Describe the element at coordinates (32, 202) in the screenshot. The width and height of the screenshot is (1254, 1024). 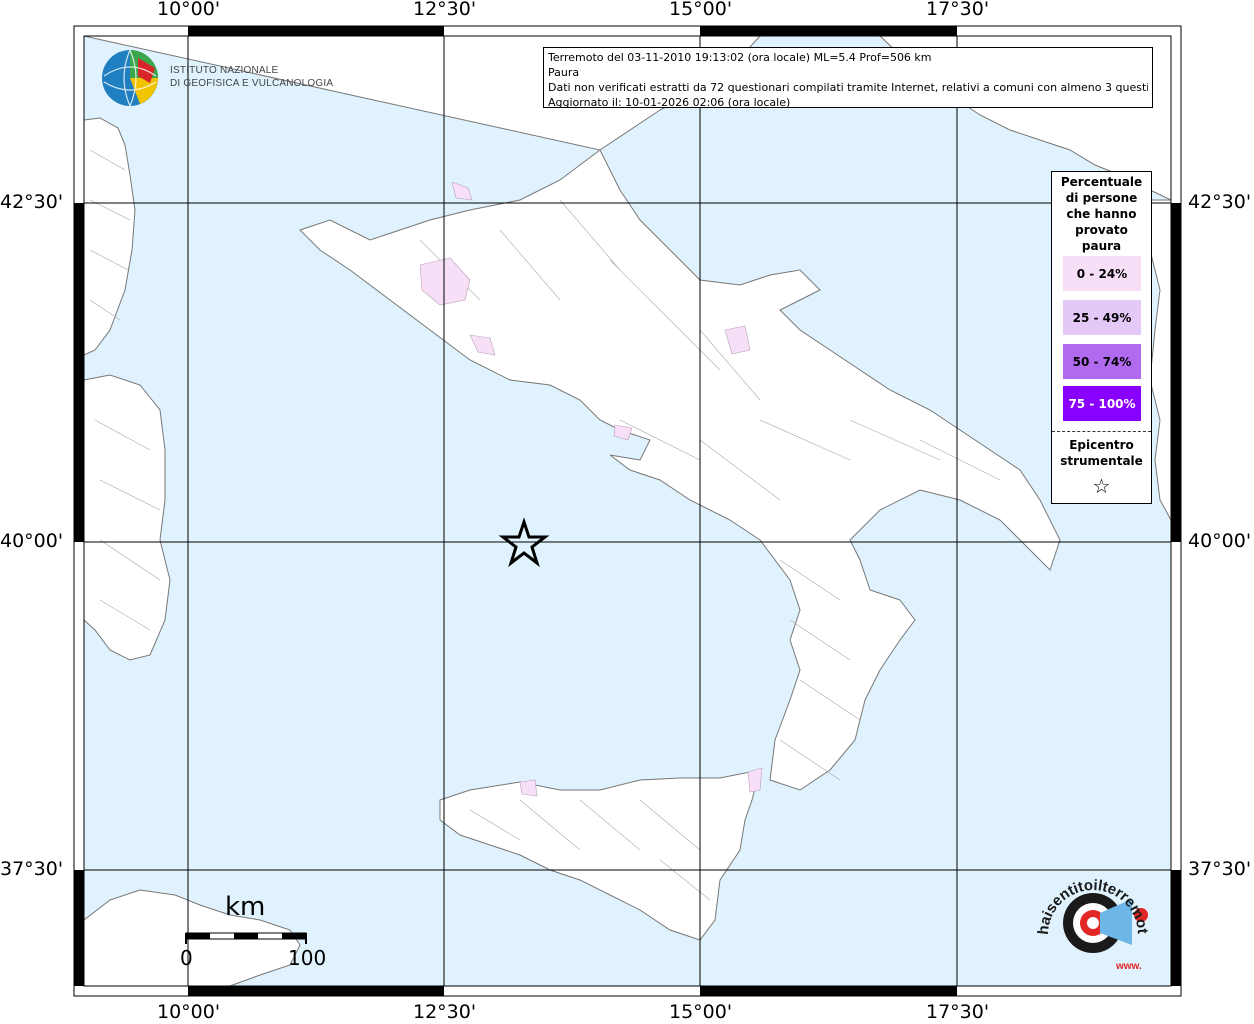
I see `lat-label-left-1: 42°30'` at that location.